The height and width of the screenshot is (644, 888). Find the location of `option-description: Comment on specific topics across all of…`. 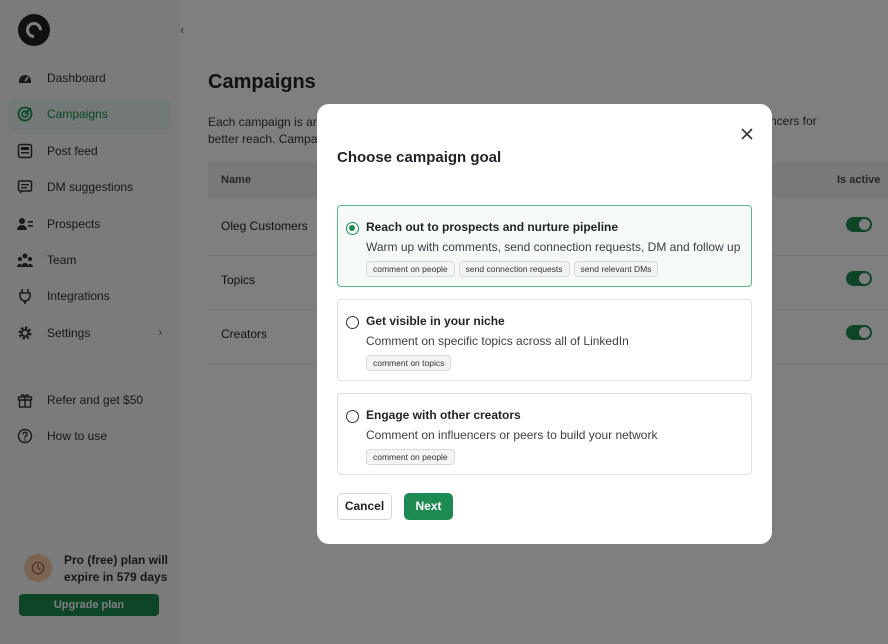

option-description: Comment on specific topics across all of… is located at coordinates (497, 341).